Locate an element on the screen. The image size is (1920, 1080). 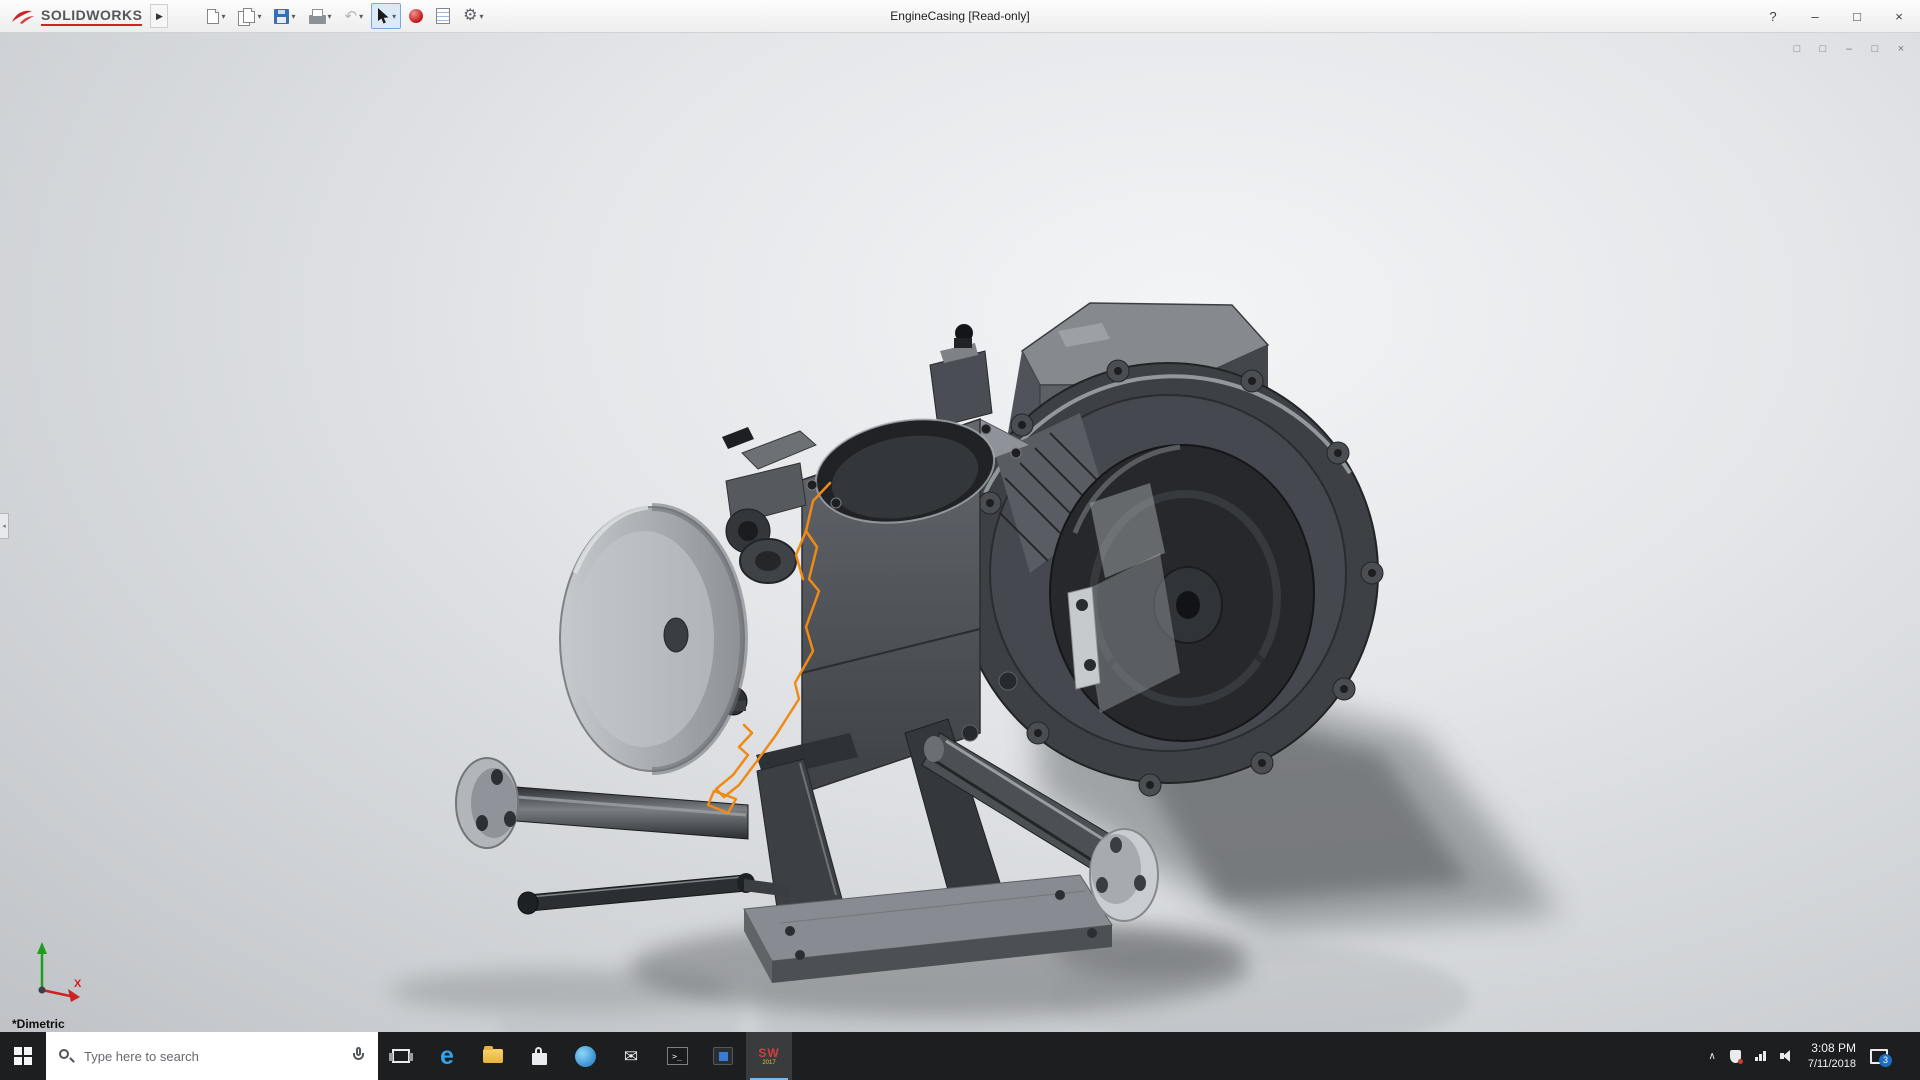
triad-x-label: X is located at coordinates (78, 984).